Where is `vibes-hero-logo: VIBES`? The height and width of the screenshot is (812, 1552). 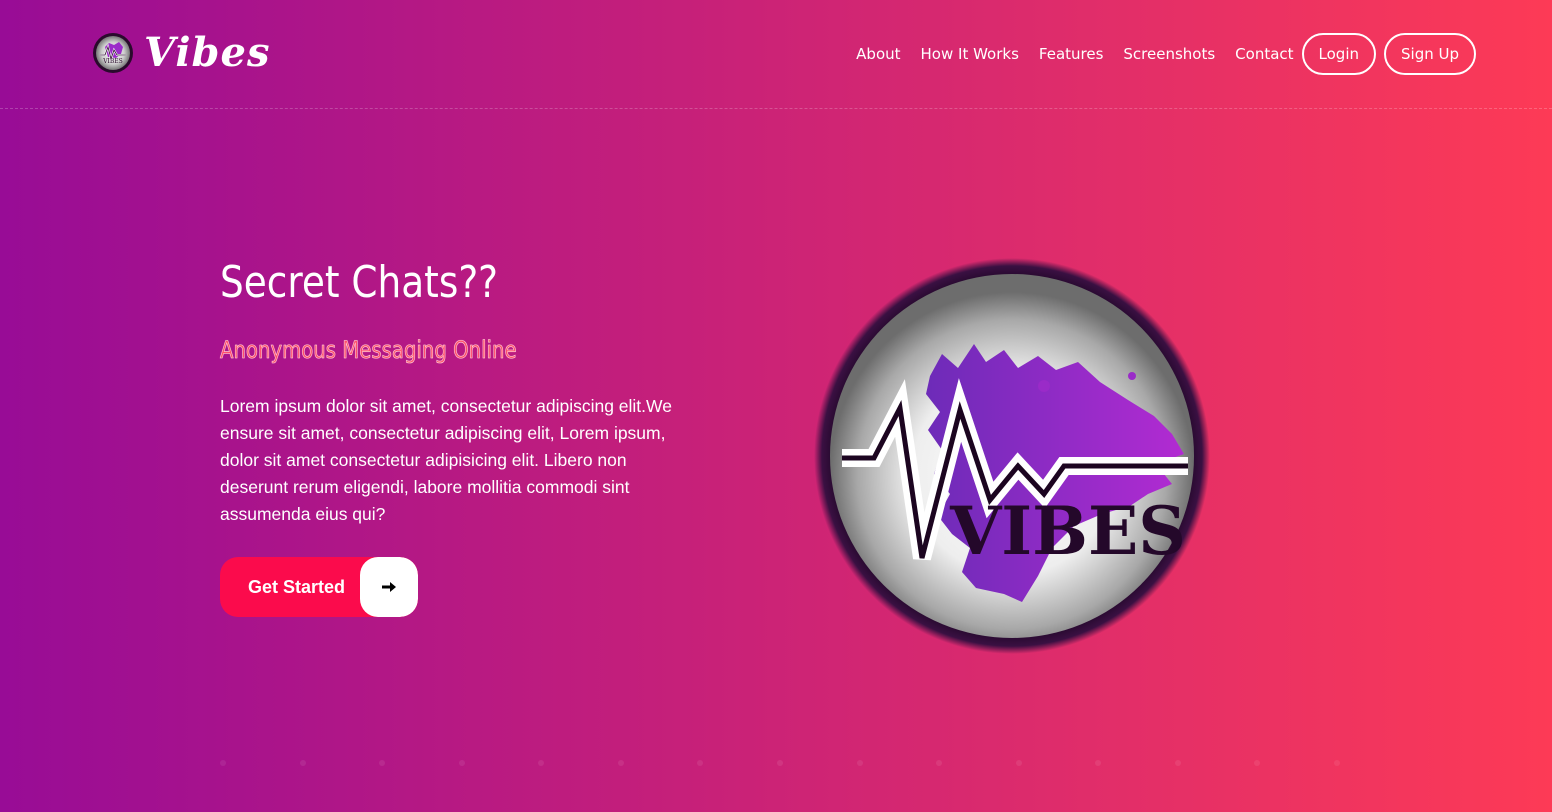
vibes-hero-logo: VIBES is located at coordinates (1012, 456).